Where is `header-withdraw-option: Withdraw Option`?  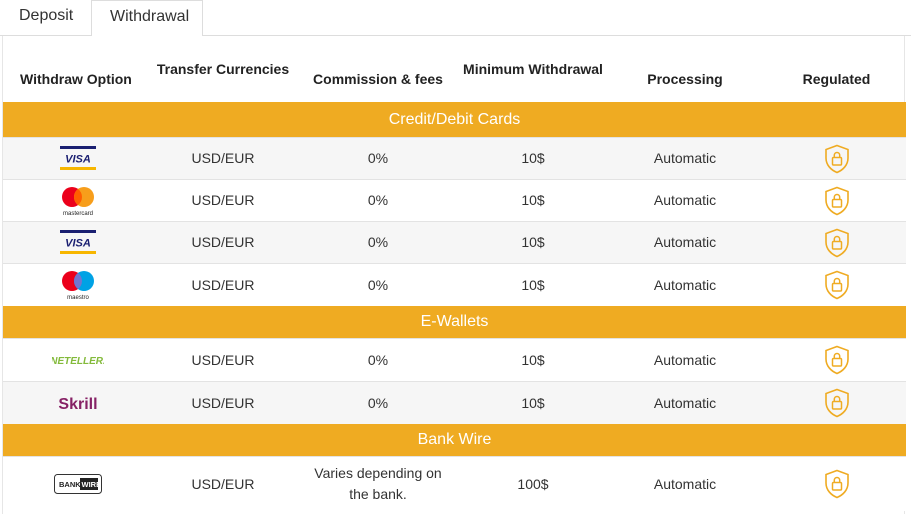
header-withdraw-option: Withdraw Option is located at coordinates (76, 78).